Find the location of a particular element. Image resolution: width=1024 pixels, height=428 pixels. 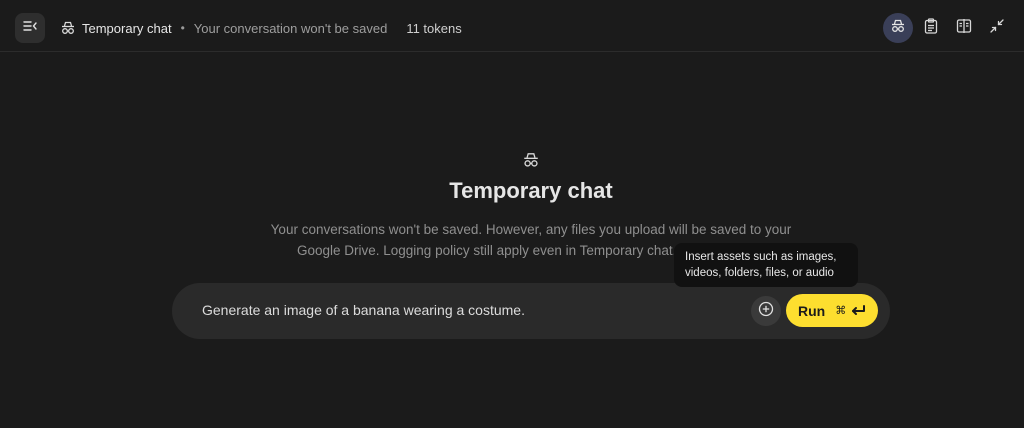

temporary-chat-toggle is located at coordinates (898, 28).